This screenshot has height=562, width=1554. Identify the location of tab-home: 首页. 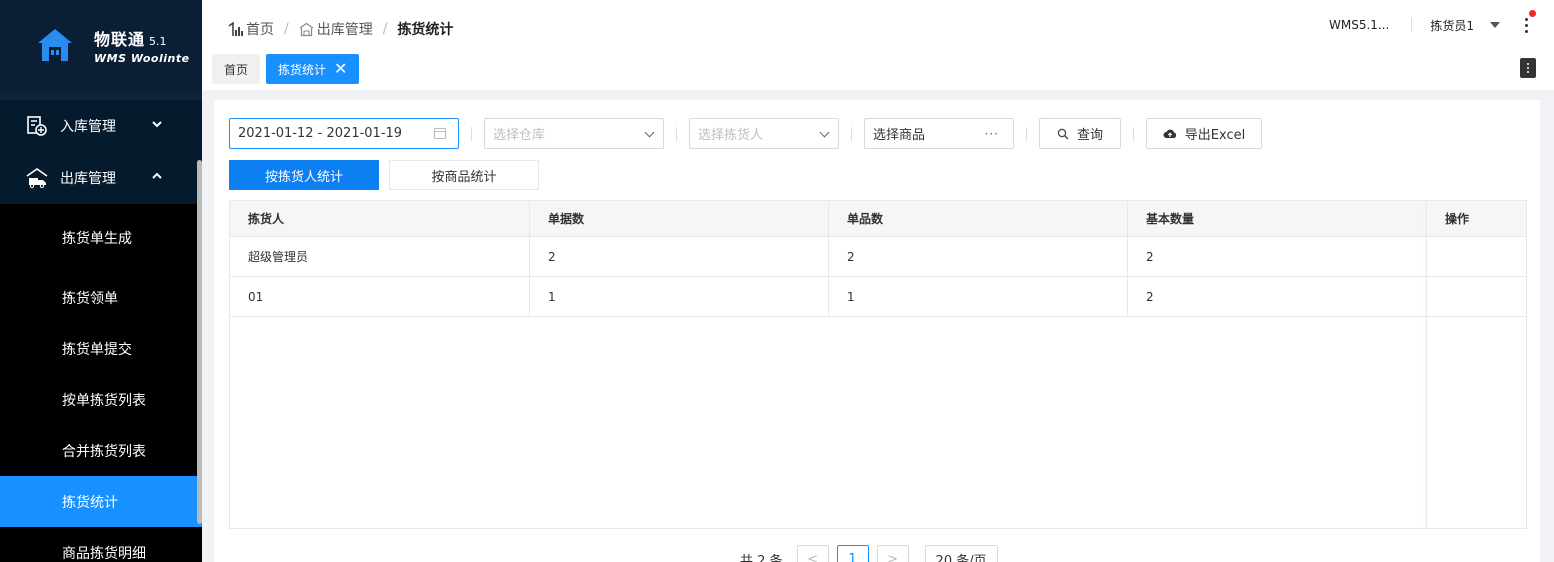
(236, 69).